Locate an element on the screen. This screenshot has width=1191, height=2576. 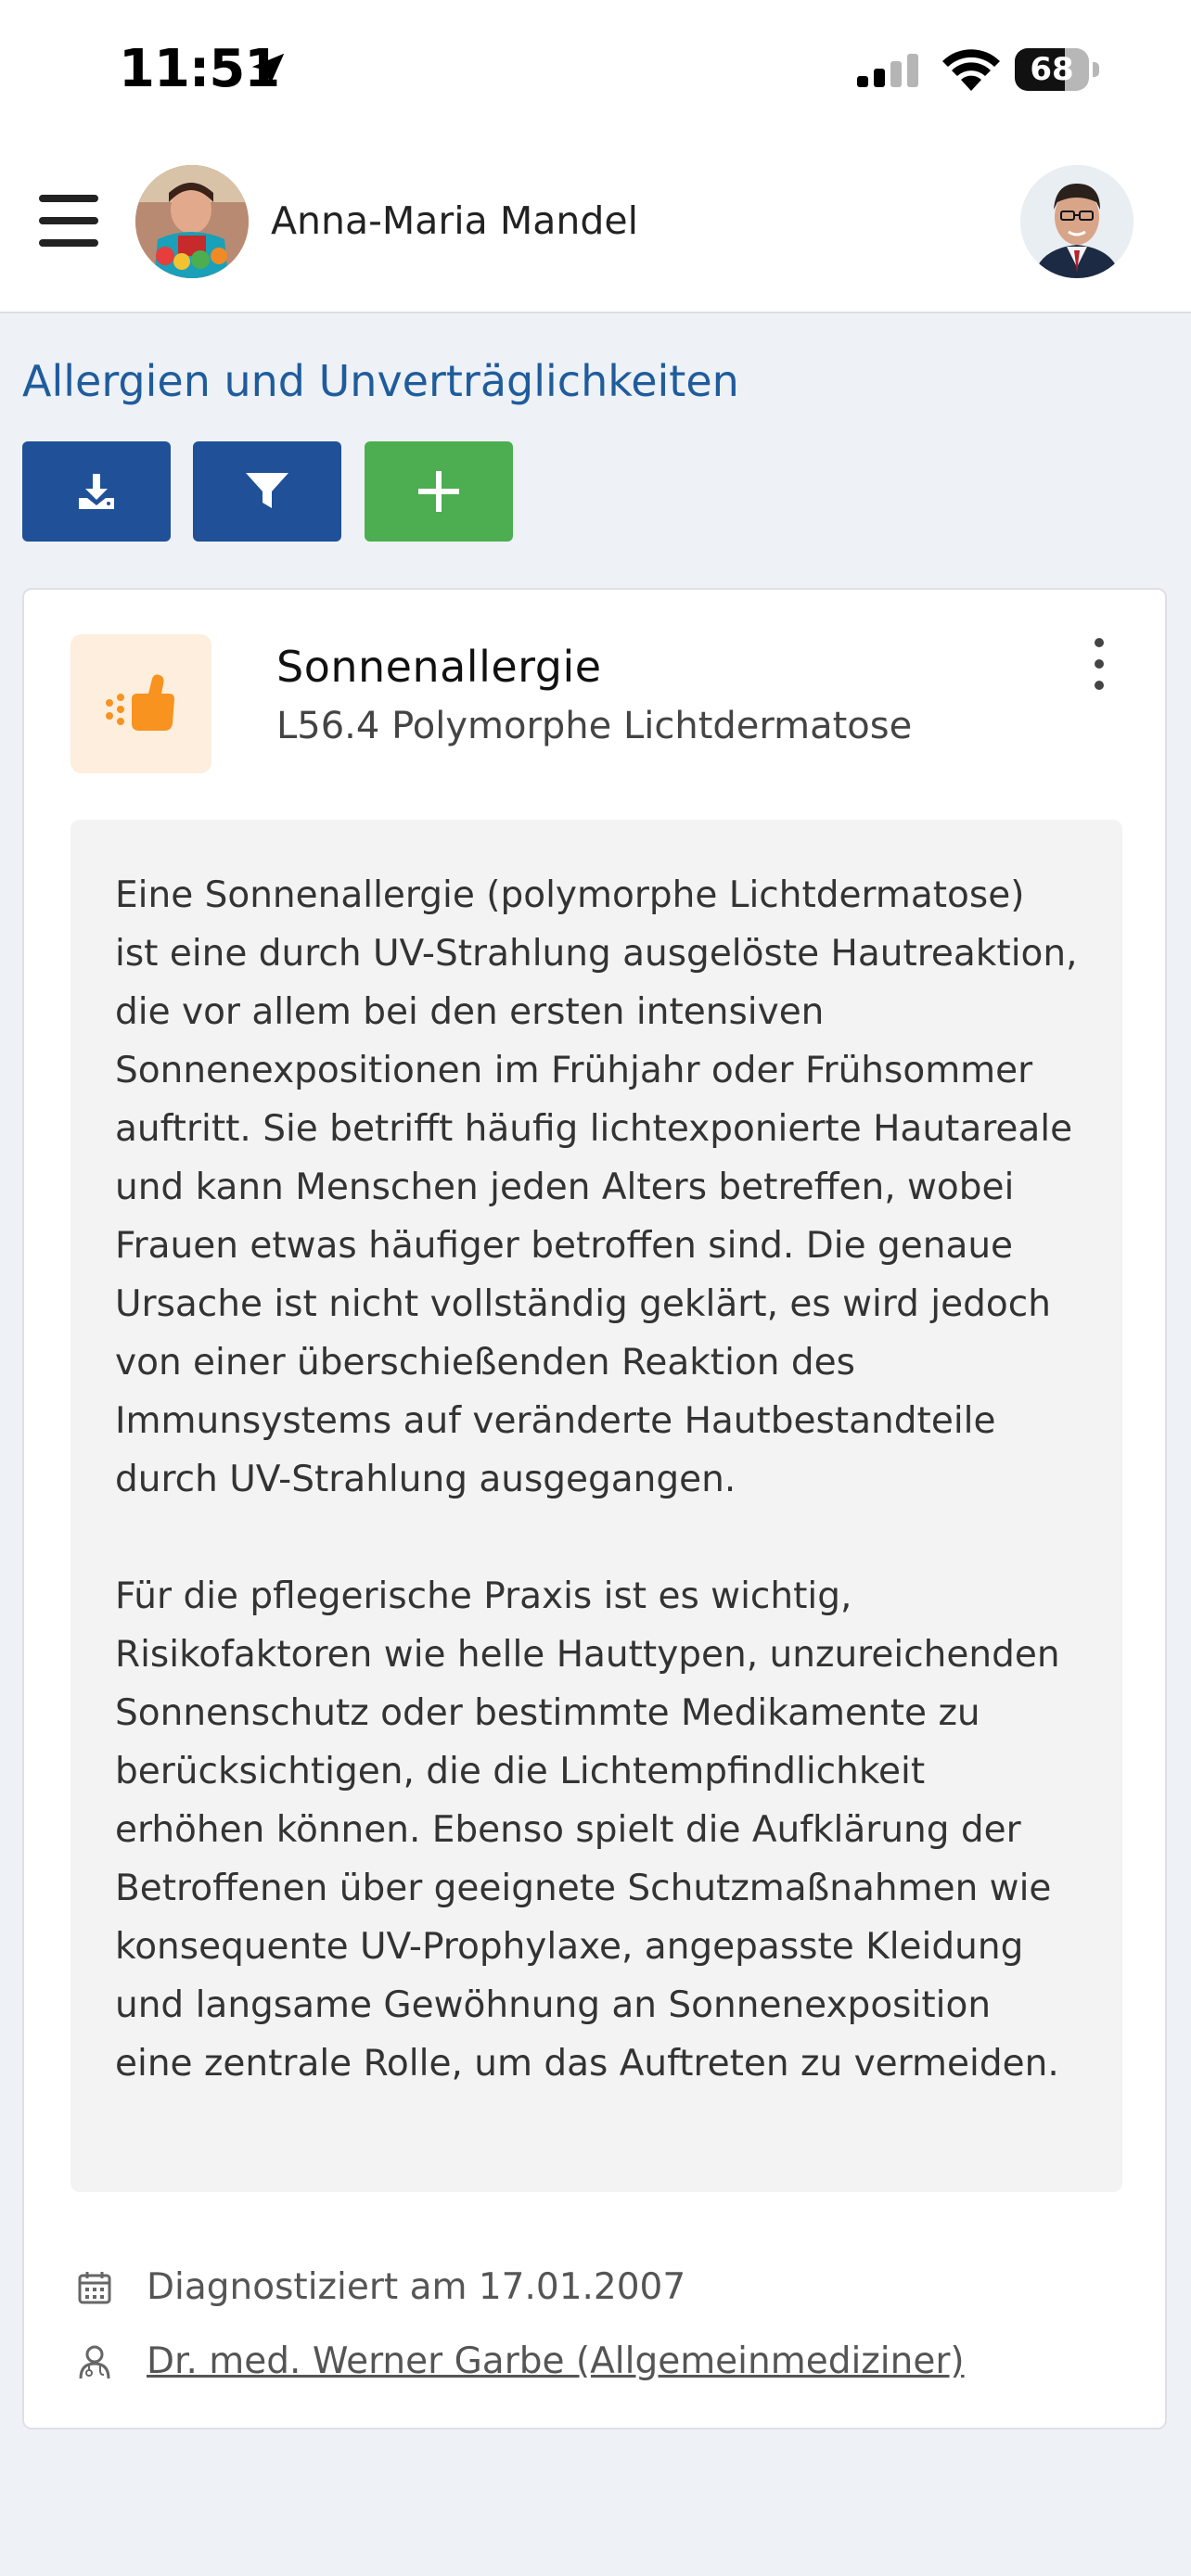
allergy-name: Sonnenallergie is located at coordinates (439, 667).